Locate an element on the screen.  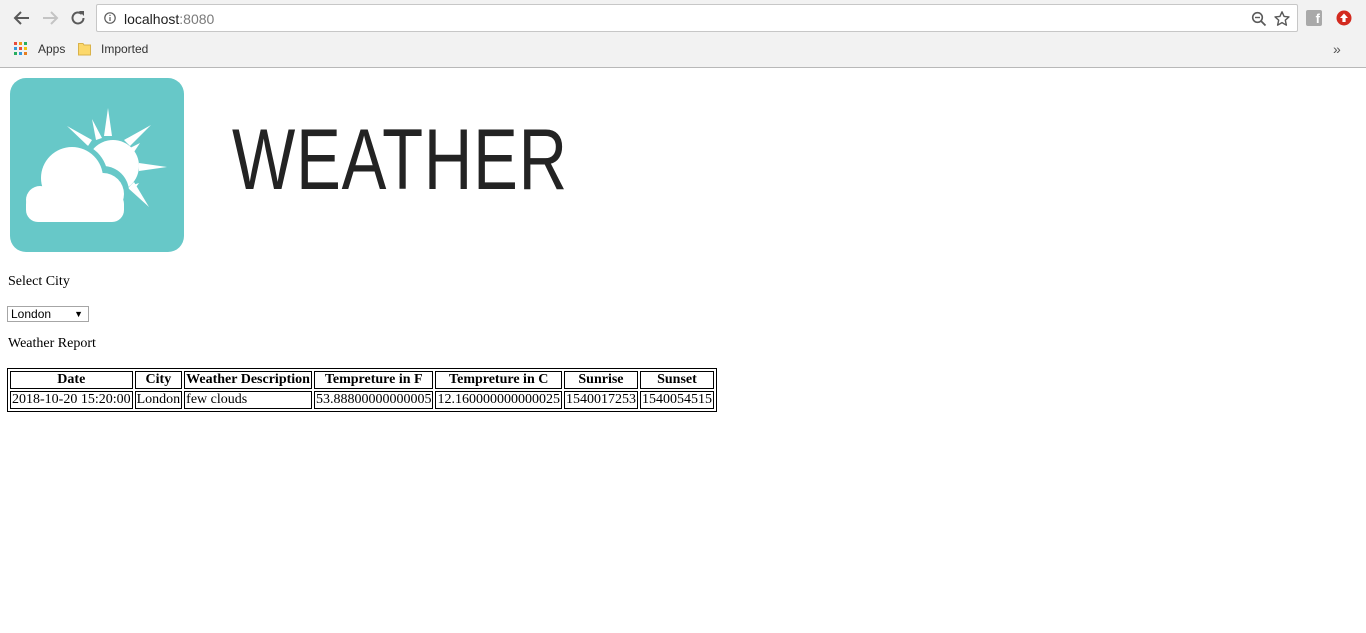
cell-city: London is located at coordinates (158, 400).